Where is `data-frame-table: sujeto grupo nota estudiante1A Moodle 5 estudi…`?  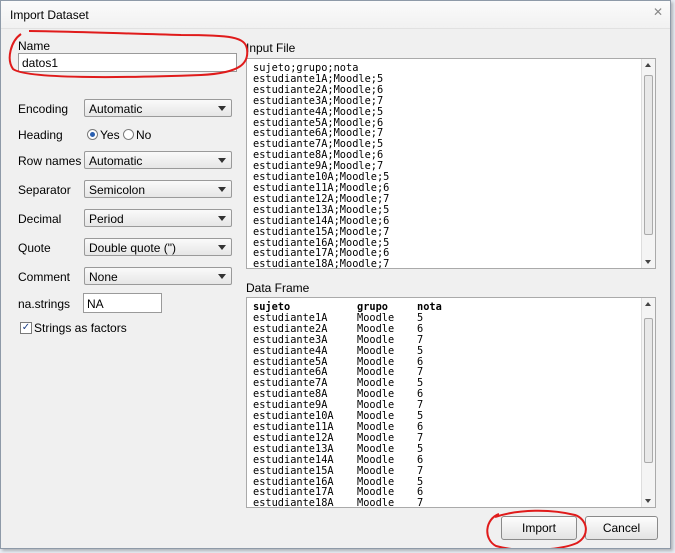
data-frame-table: sujeto grupo nota estudiante1A Moodle 5 estudi… is located at coordinates (355, 404).